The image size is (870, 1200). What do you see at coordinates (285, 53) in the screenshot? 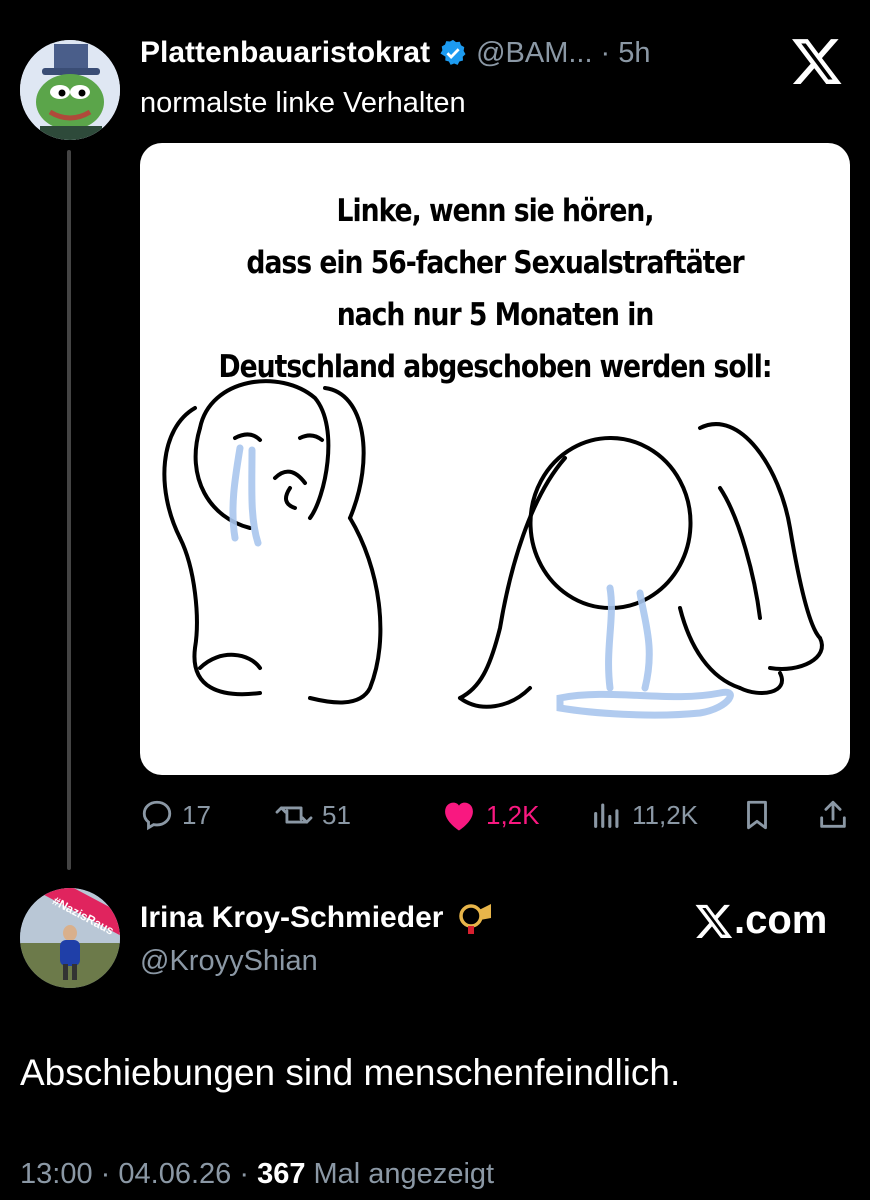
I see `author-name: Plattenbauaristokrat` at bounding box center [285, 53].